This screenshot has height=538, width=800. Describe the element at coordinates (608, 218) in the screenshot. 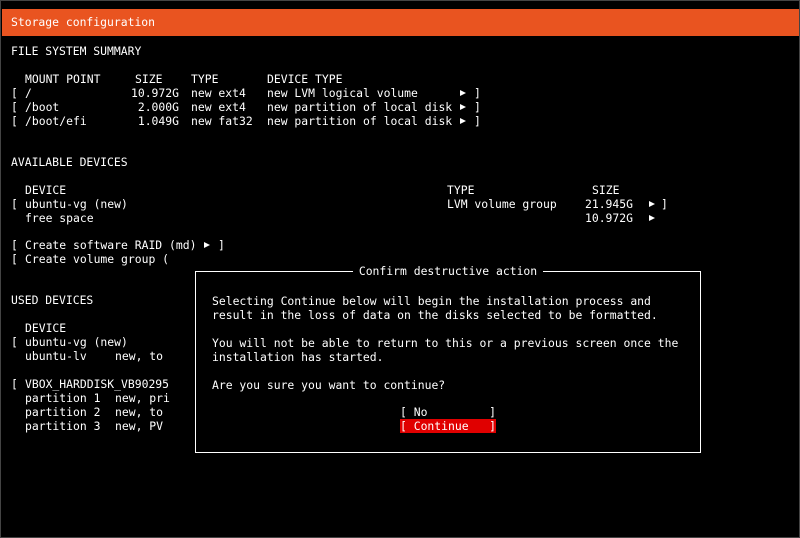

I see `free-space-size: 10.972G` at that location.